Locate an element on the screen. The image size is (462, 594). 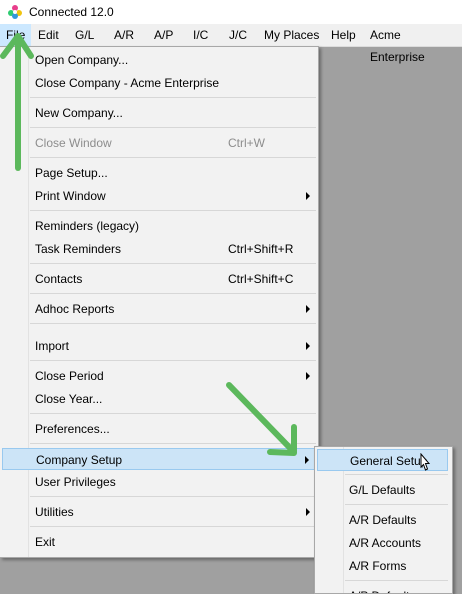
menu-item-label: User Privileges is located at coordinates (75, 482).